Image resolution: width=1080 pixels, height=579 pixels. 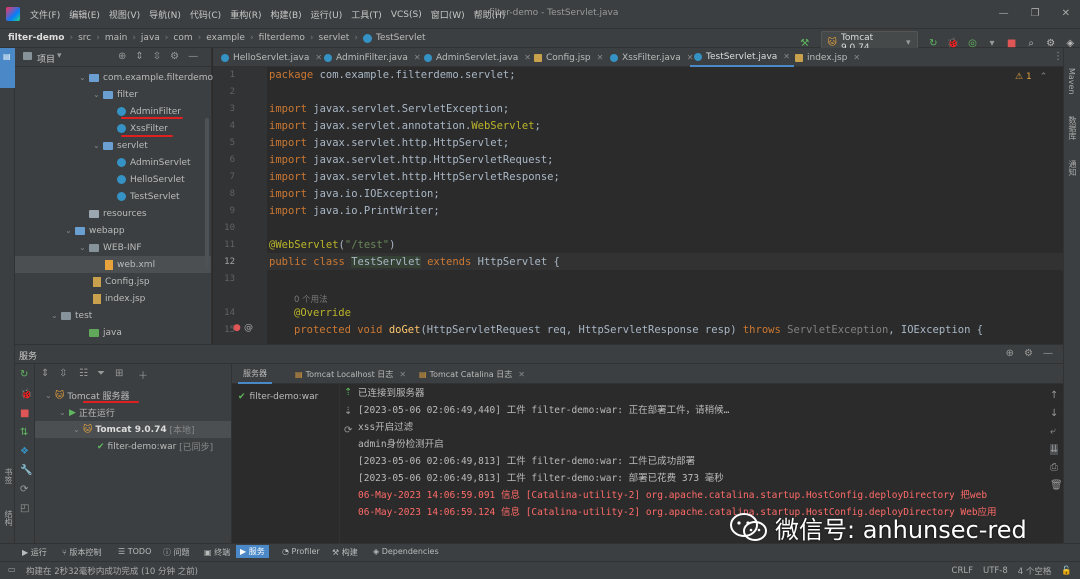 What do you see at coordinates (84, 38) in the screenshot?
I see `breadcrumb-src: src` at bounding box center [84, 38].